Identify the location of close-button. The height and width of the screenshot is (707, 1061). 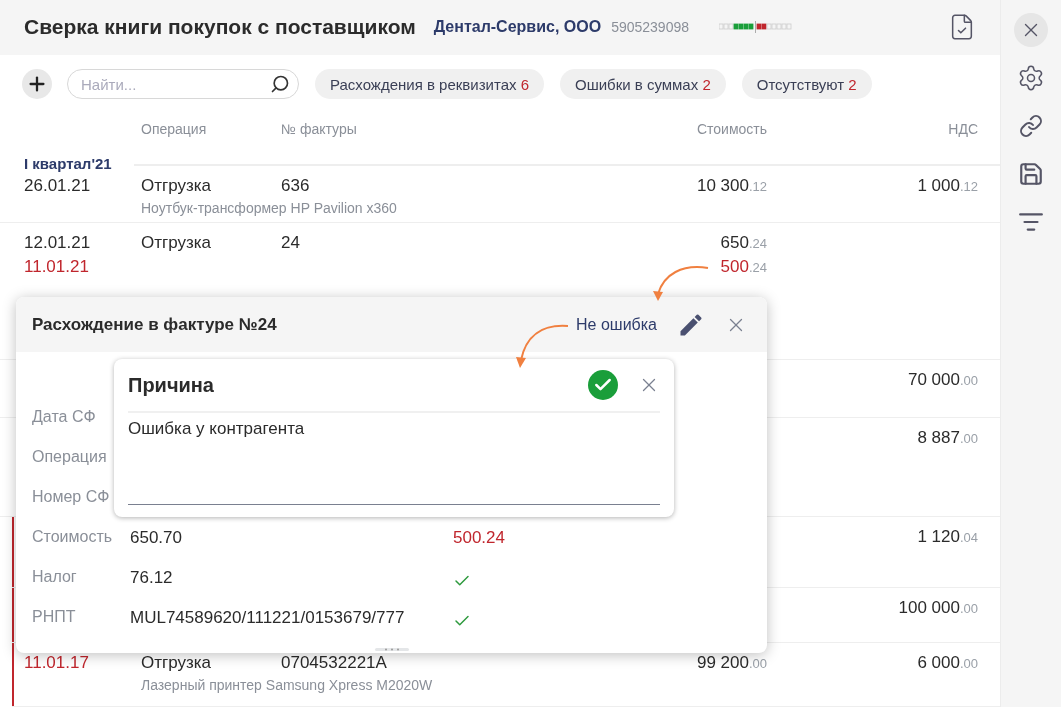
(1031, 30).